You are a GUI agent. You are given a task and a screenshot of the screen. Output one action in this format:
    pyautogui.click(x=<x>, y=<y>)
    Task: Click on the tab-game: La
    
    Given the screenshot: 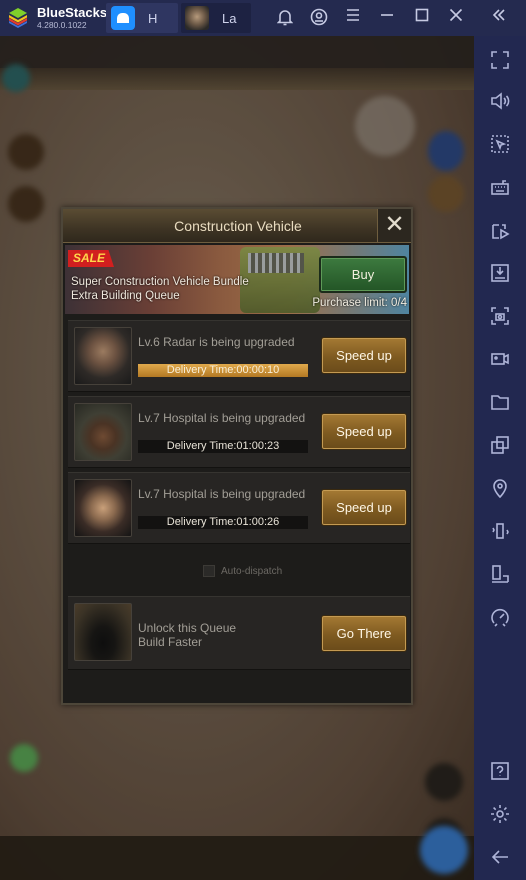 What is the action you would take?
    pyautogui.click(x=216, y=18)
    